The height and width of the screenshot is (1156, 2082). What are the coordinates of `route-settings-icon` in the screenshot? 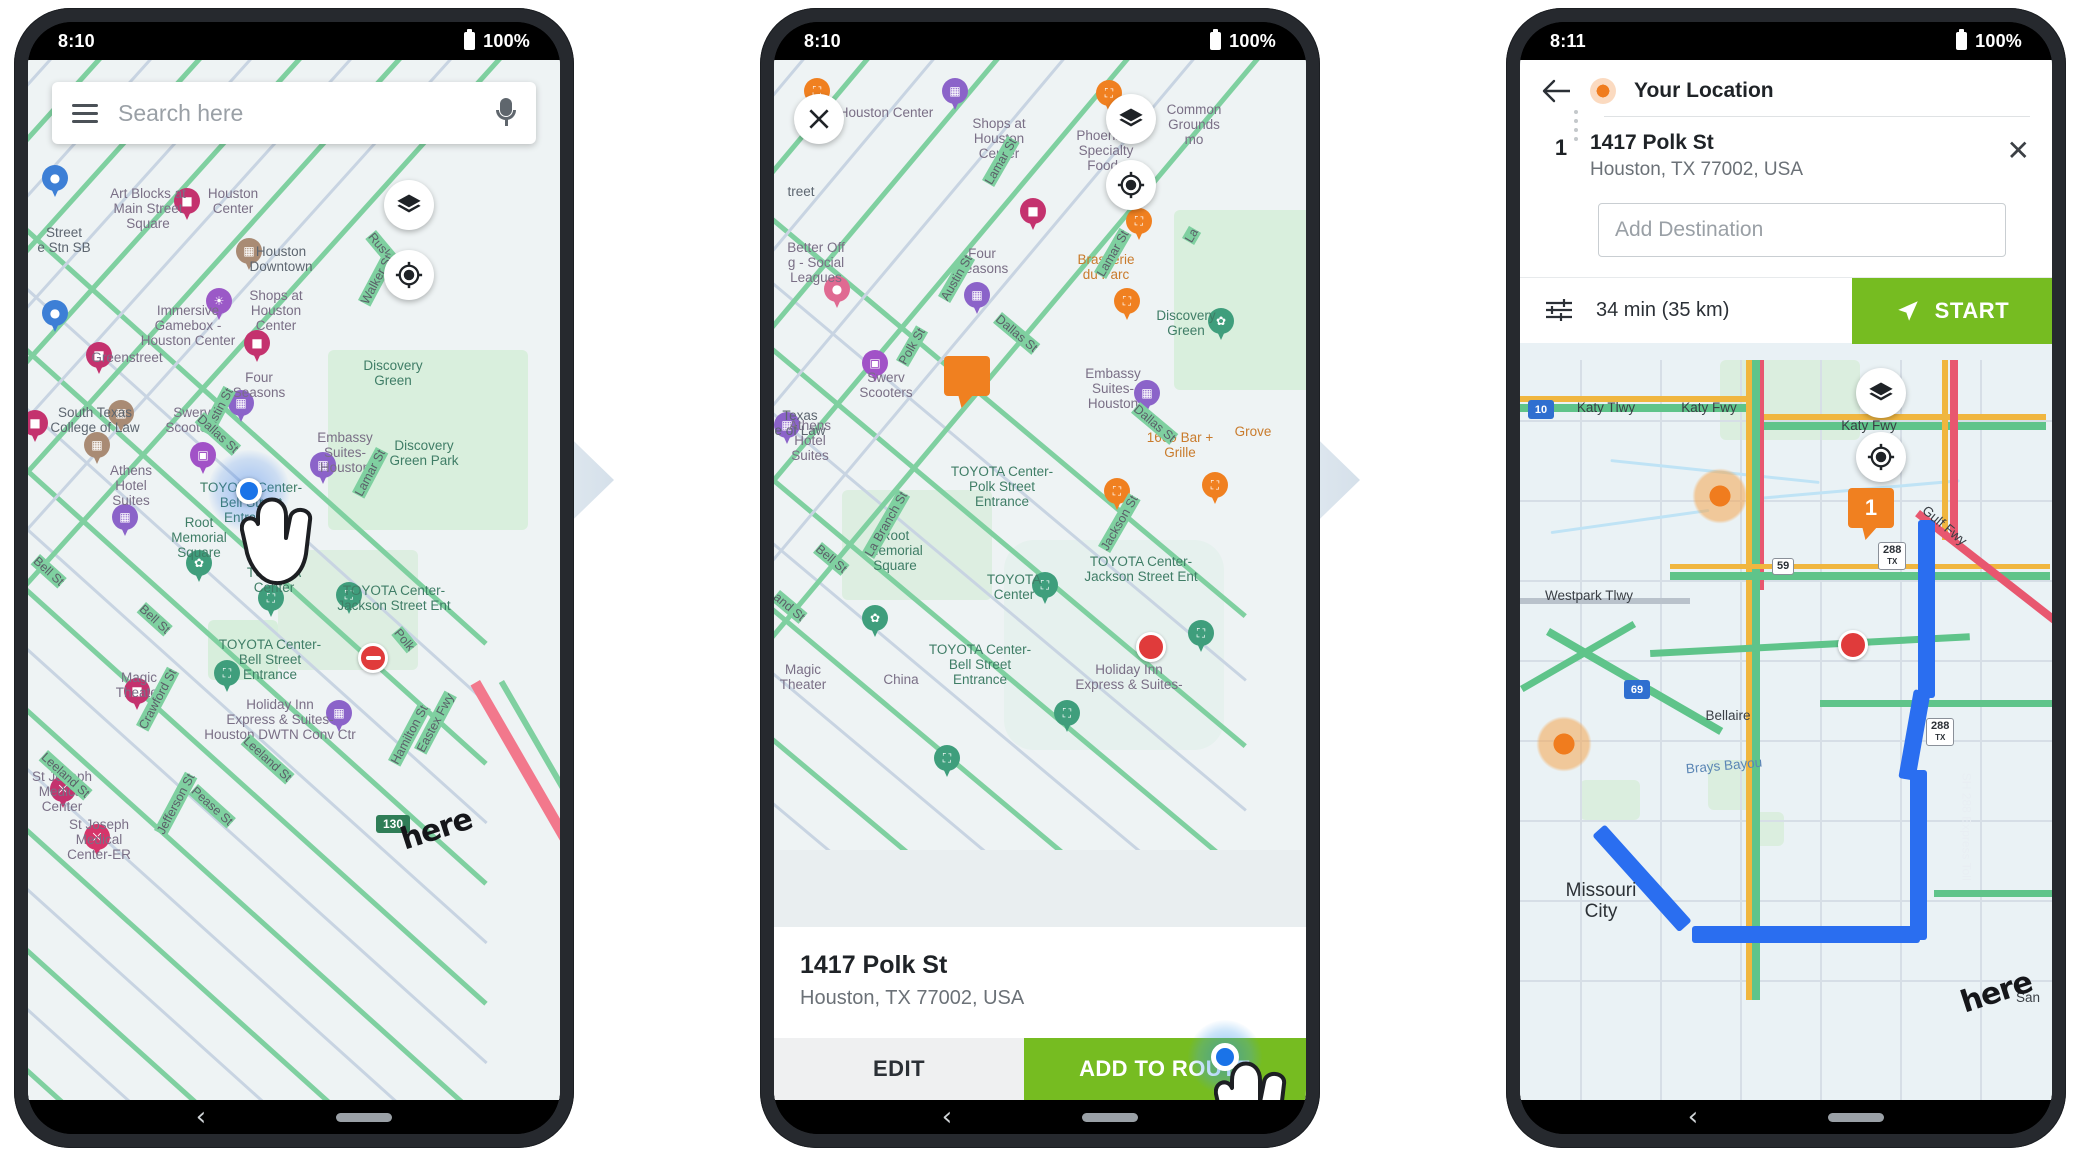 It's located at (1561, 311).